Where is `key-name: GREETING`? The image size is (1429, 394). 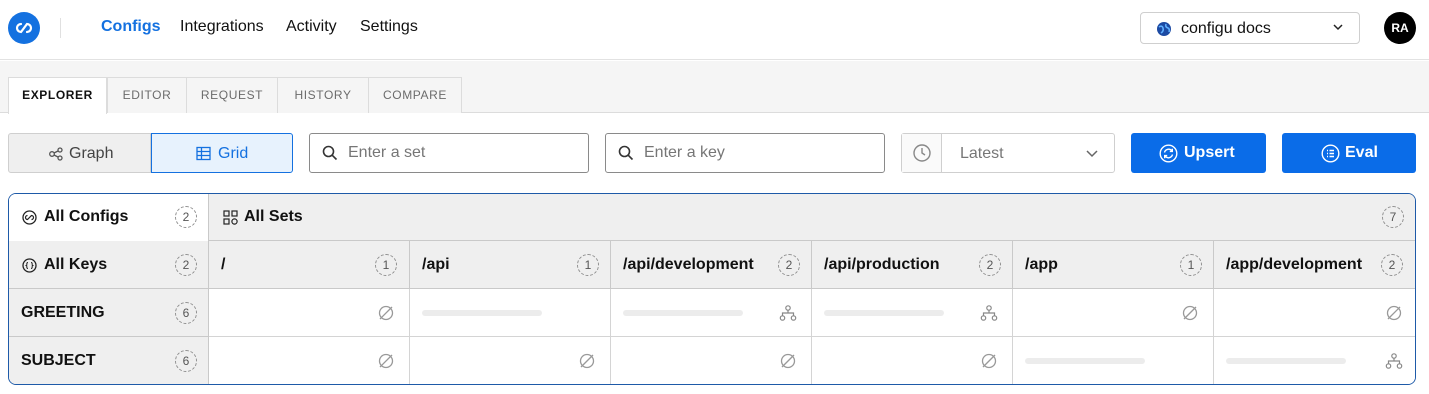 key-name: GREETING is located at coordinates (63, 312).